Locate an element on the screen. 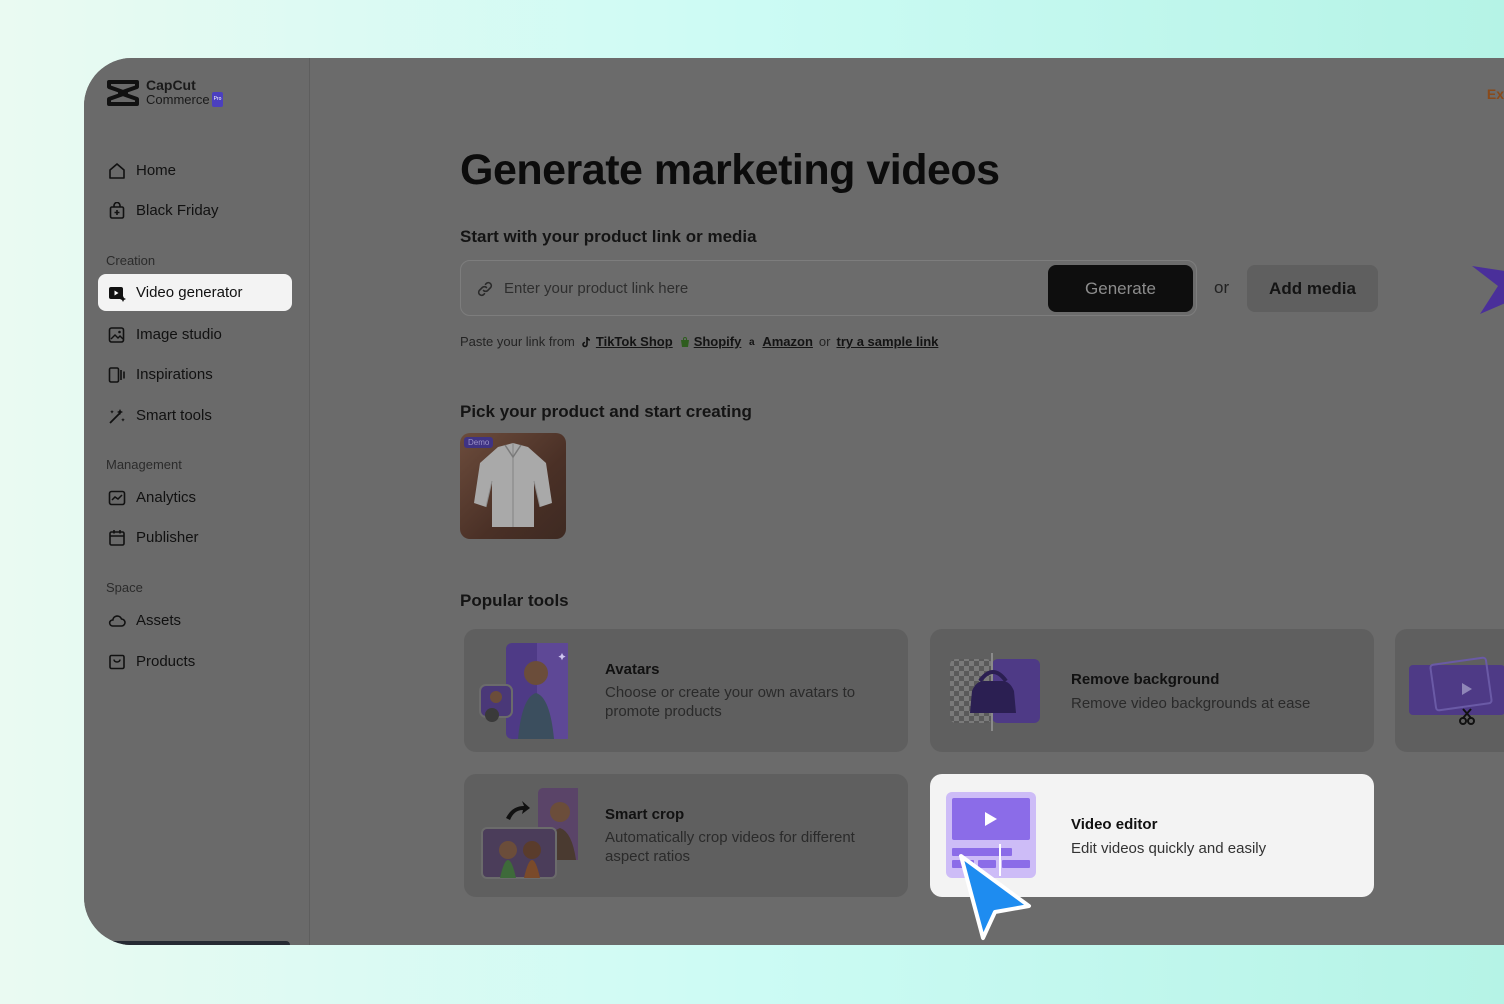 The width and height of the screenshot is (1504, 1004). box-icon is located at coordinates (117, 661).